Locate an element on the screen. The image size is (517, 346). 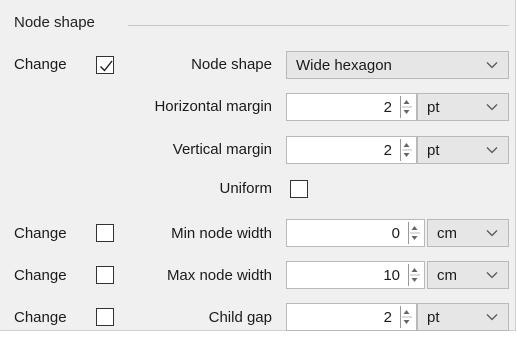
change-checkbox-min-width is located at coordinates (105, 233).